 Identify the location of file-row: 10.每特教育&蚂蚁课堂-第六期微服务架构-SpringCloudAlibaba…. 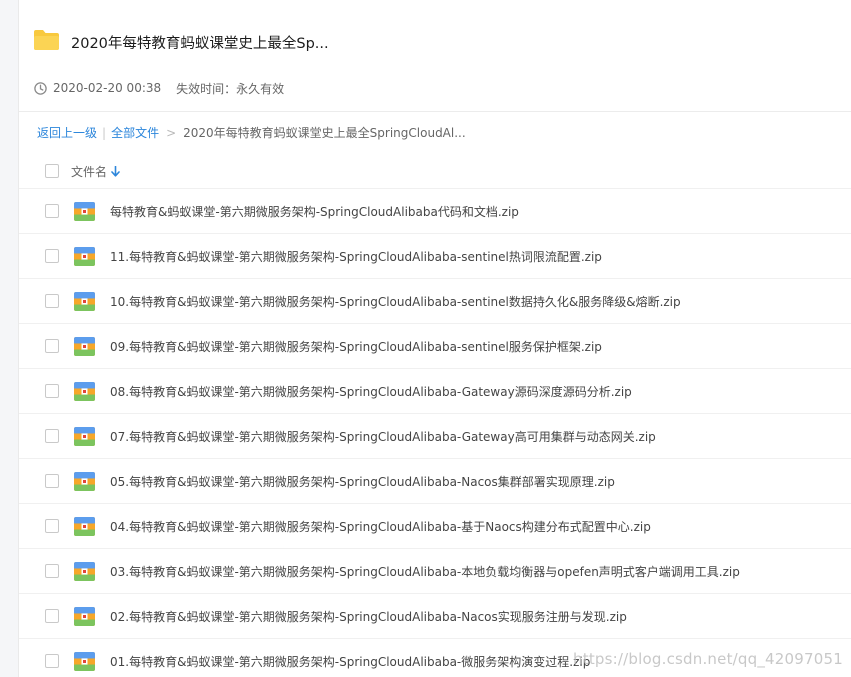
(435, 300).